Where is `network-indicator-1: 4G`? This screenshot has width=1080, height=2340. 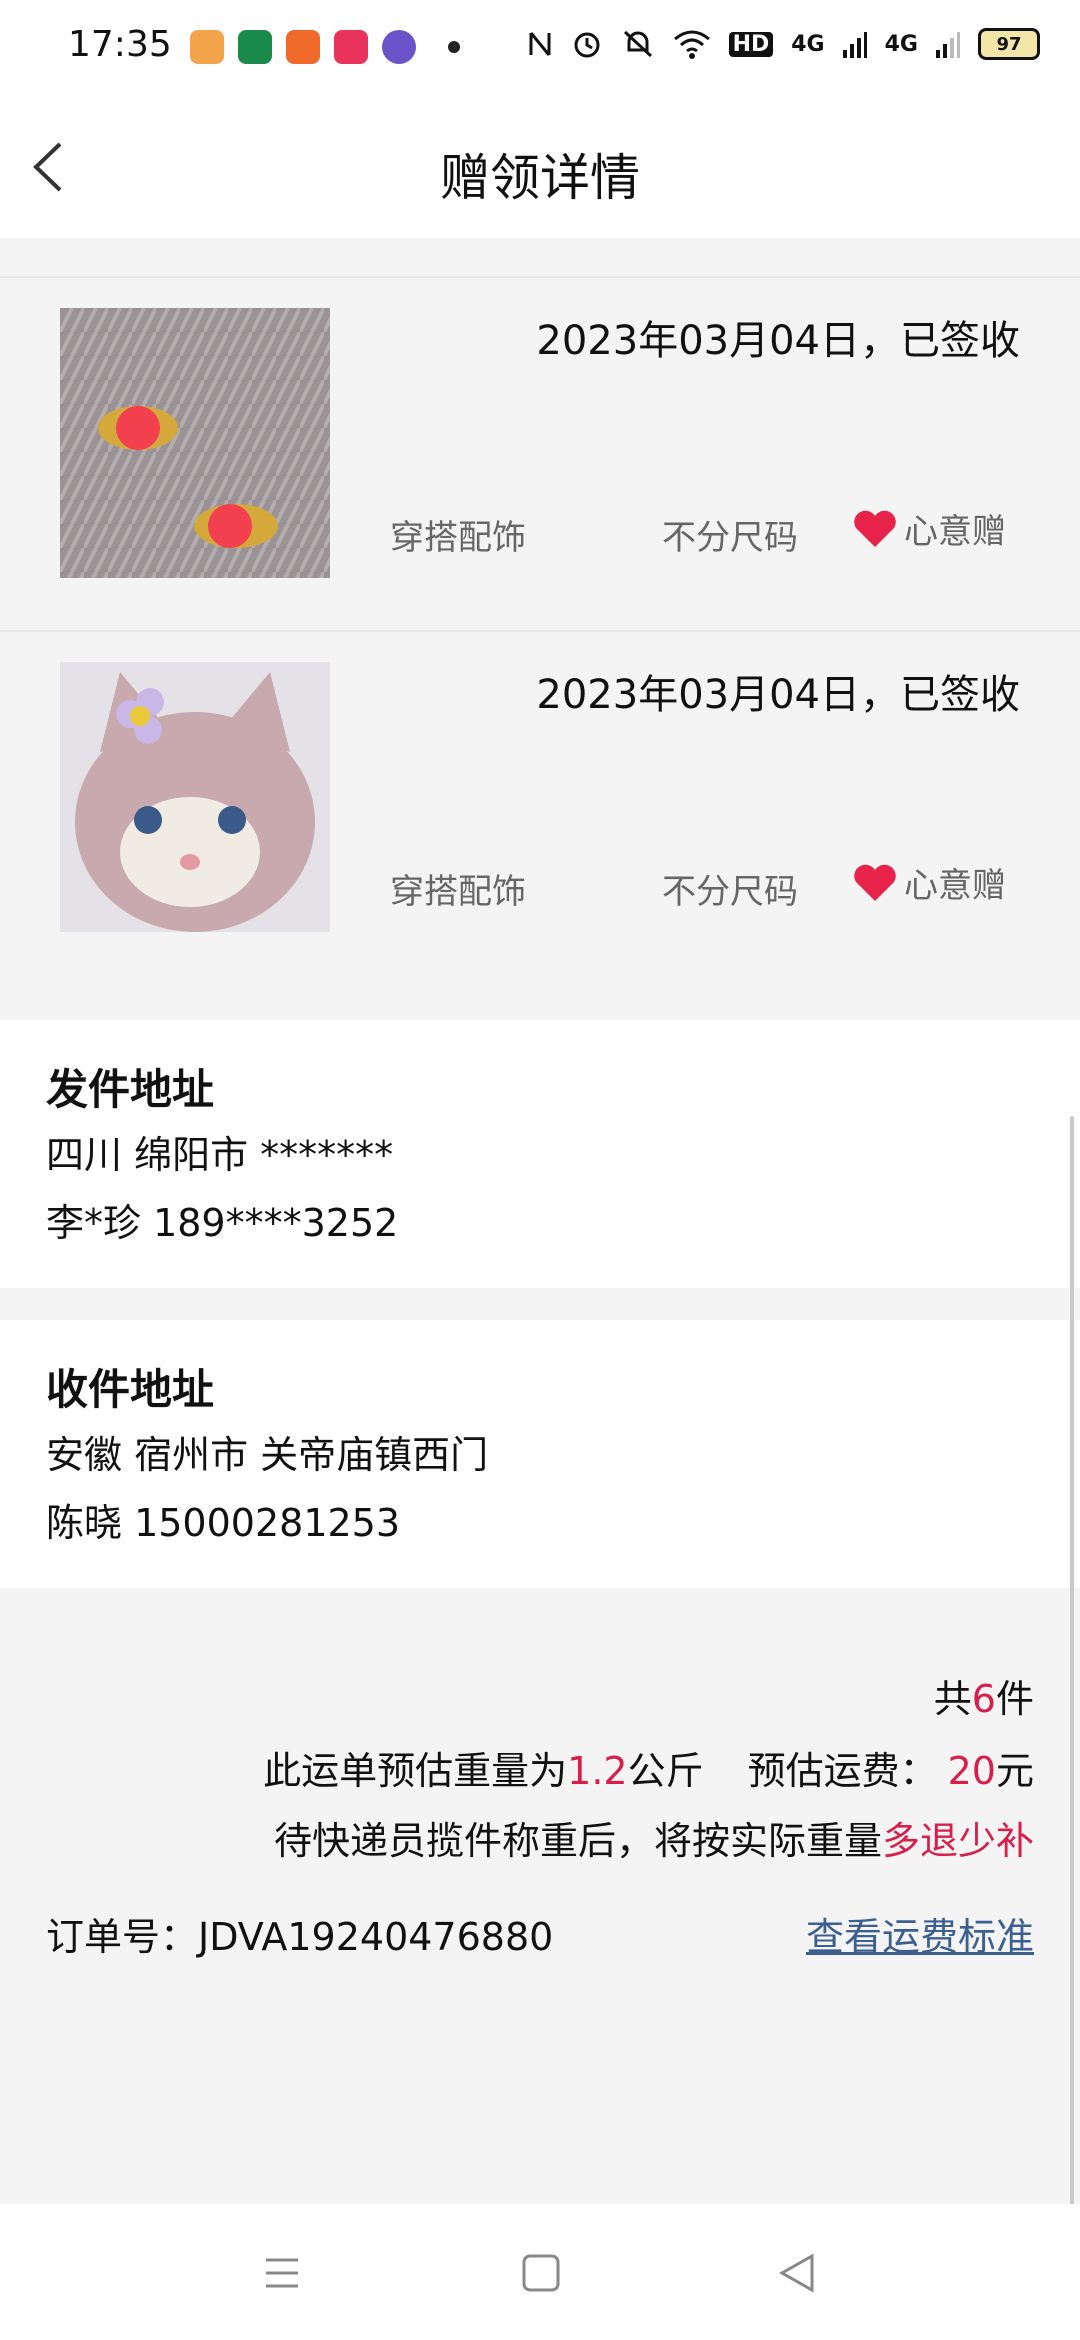
network-indicator-1: 4G is located at coordinates (808, 44).